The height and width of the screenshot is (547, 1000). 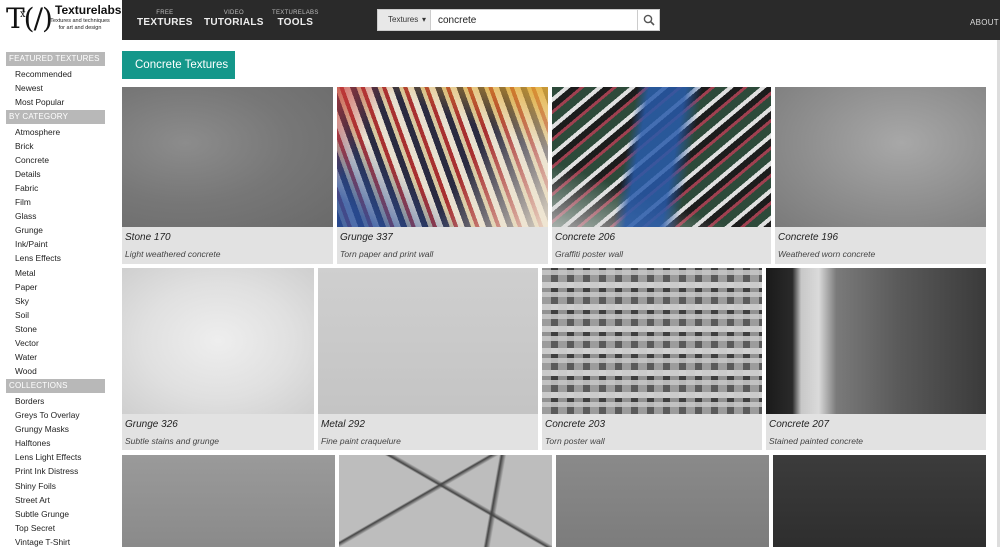 What do you see at coordinates (29, 88) in the screenshot?
I see `sidebar-item-newest: Newest` at bounding box center [29, 88].